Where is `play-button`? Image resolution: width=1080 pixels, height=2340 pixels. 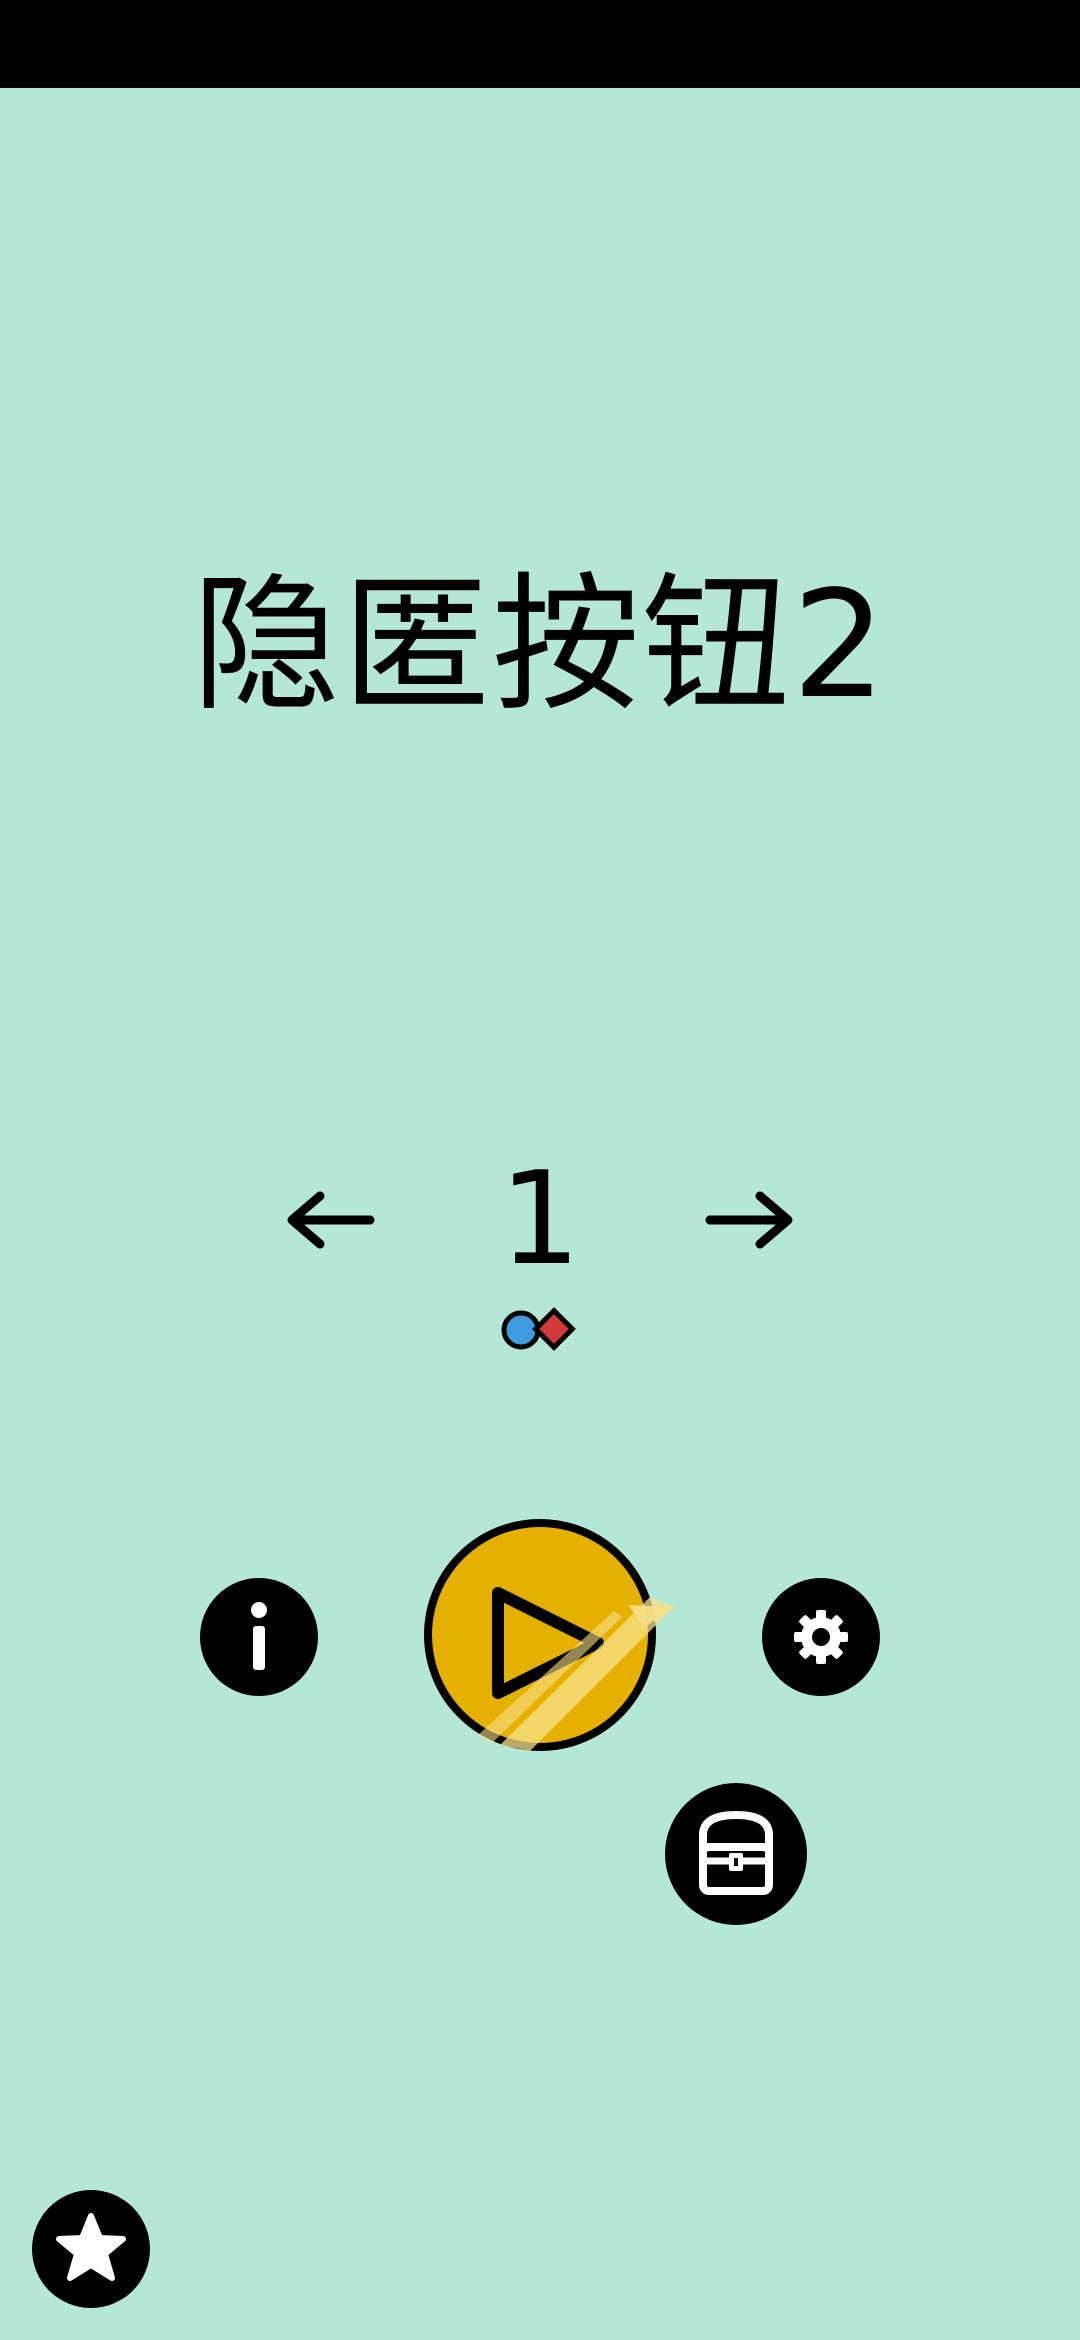 play-button is located at coordinates (548, 1640).